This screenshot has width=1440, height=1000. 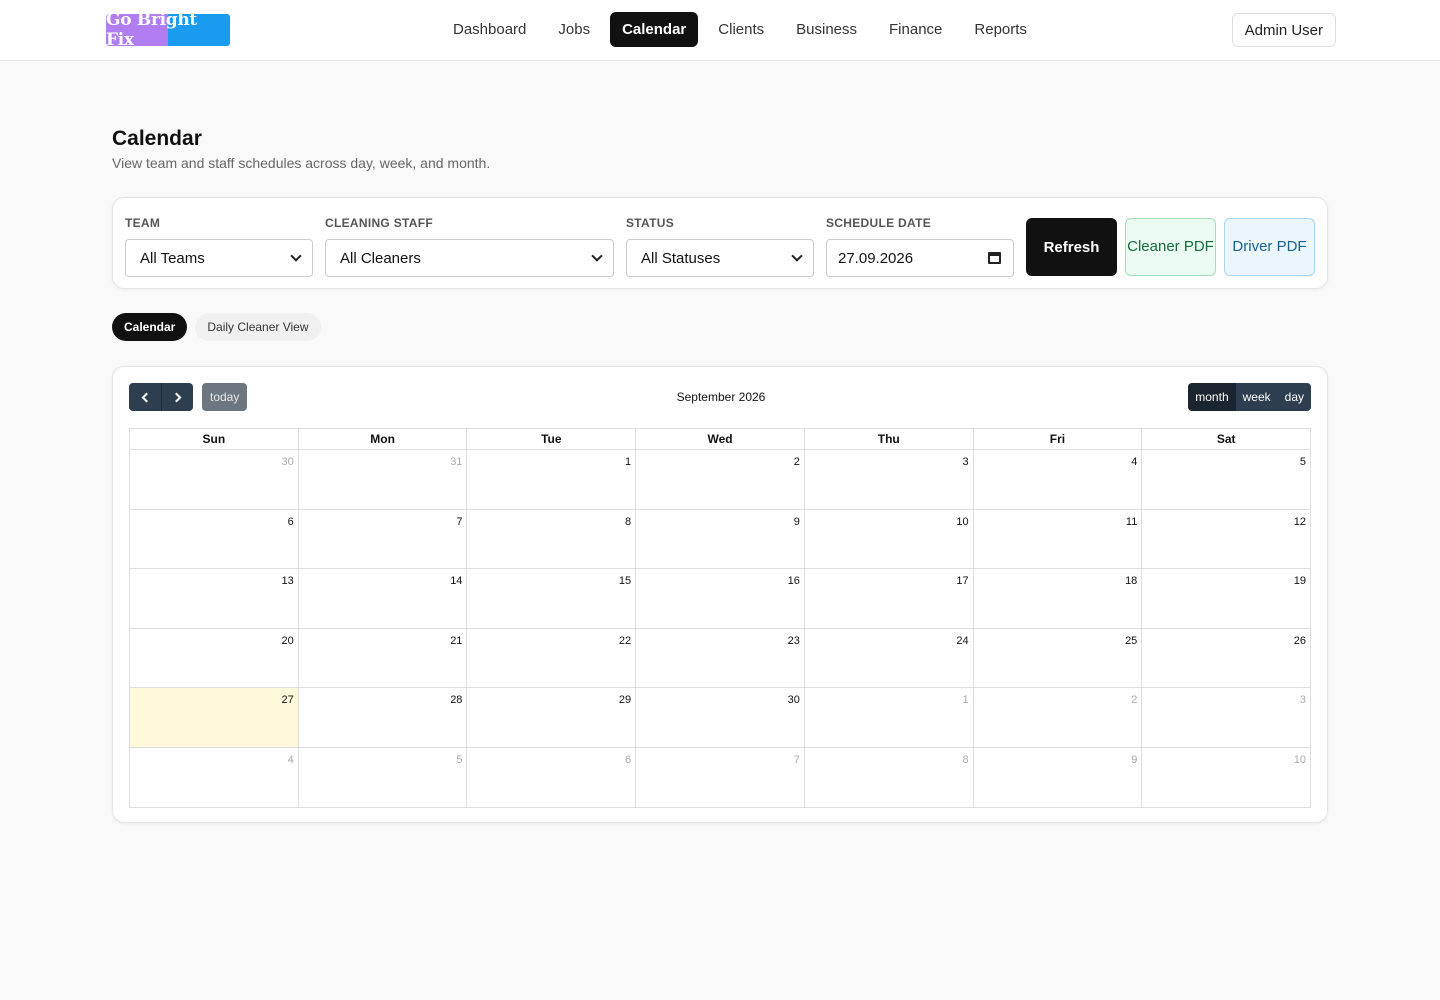 I want to click on cleaner-pdf-button: Cleaner PDF, so click(x=1170, y=247).